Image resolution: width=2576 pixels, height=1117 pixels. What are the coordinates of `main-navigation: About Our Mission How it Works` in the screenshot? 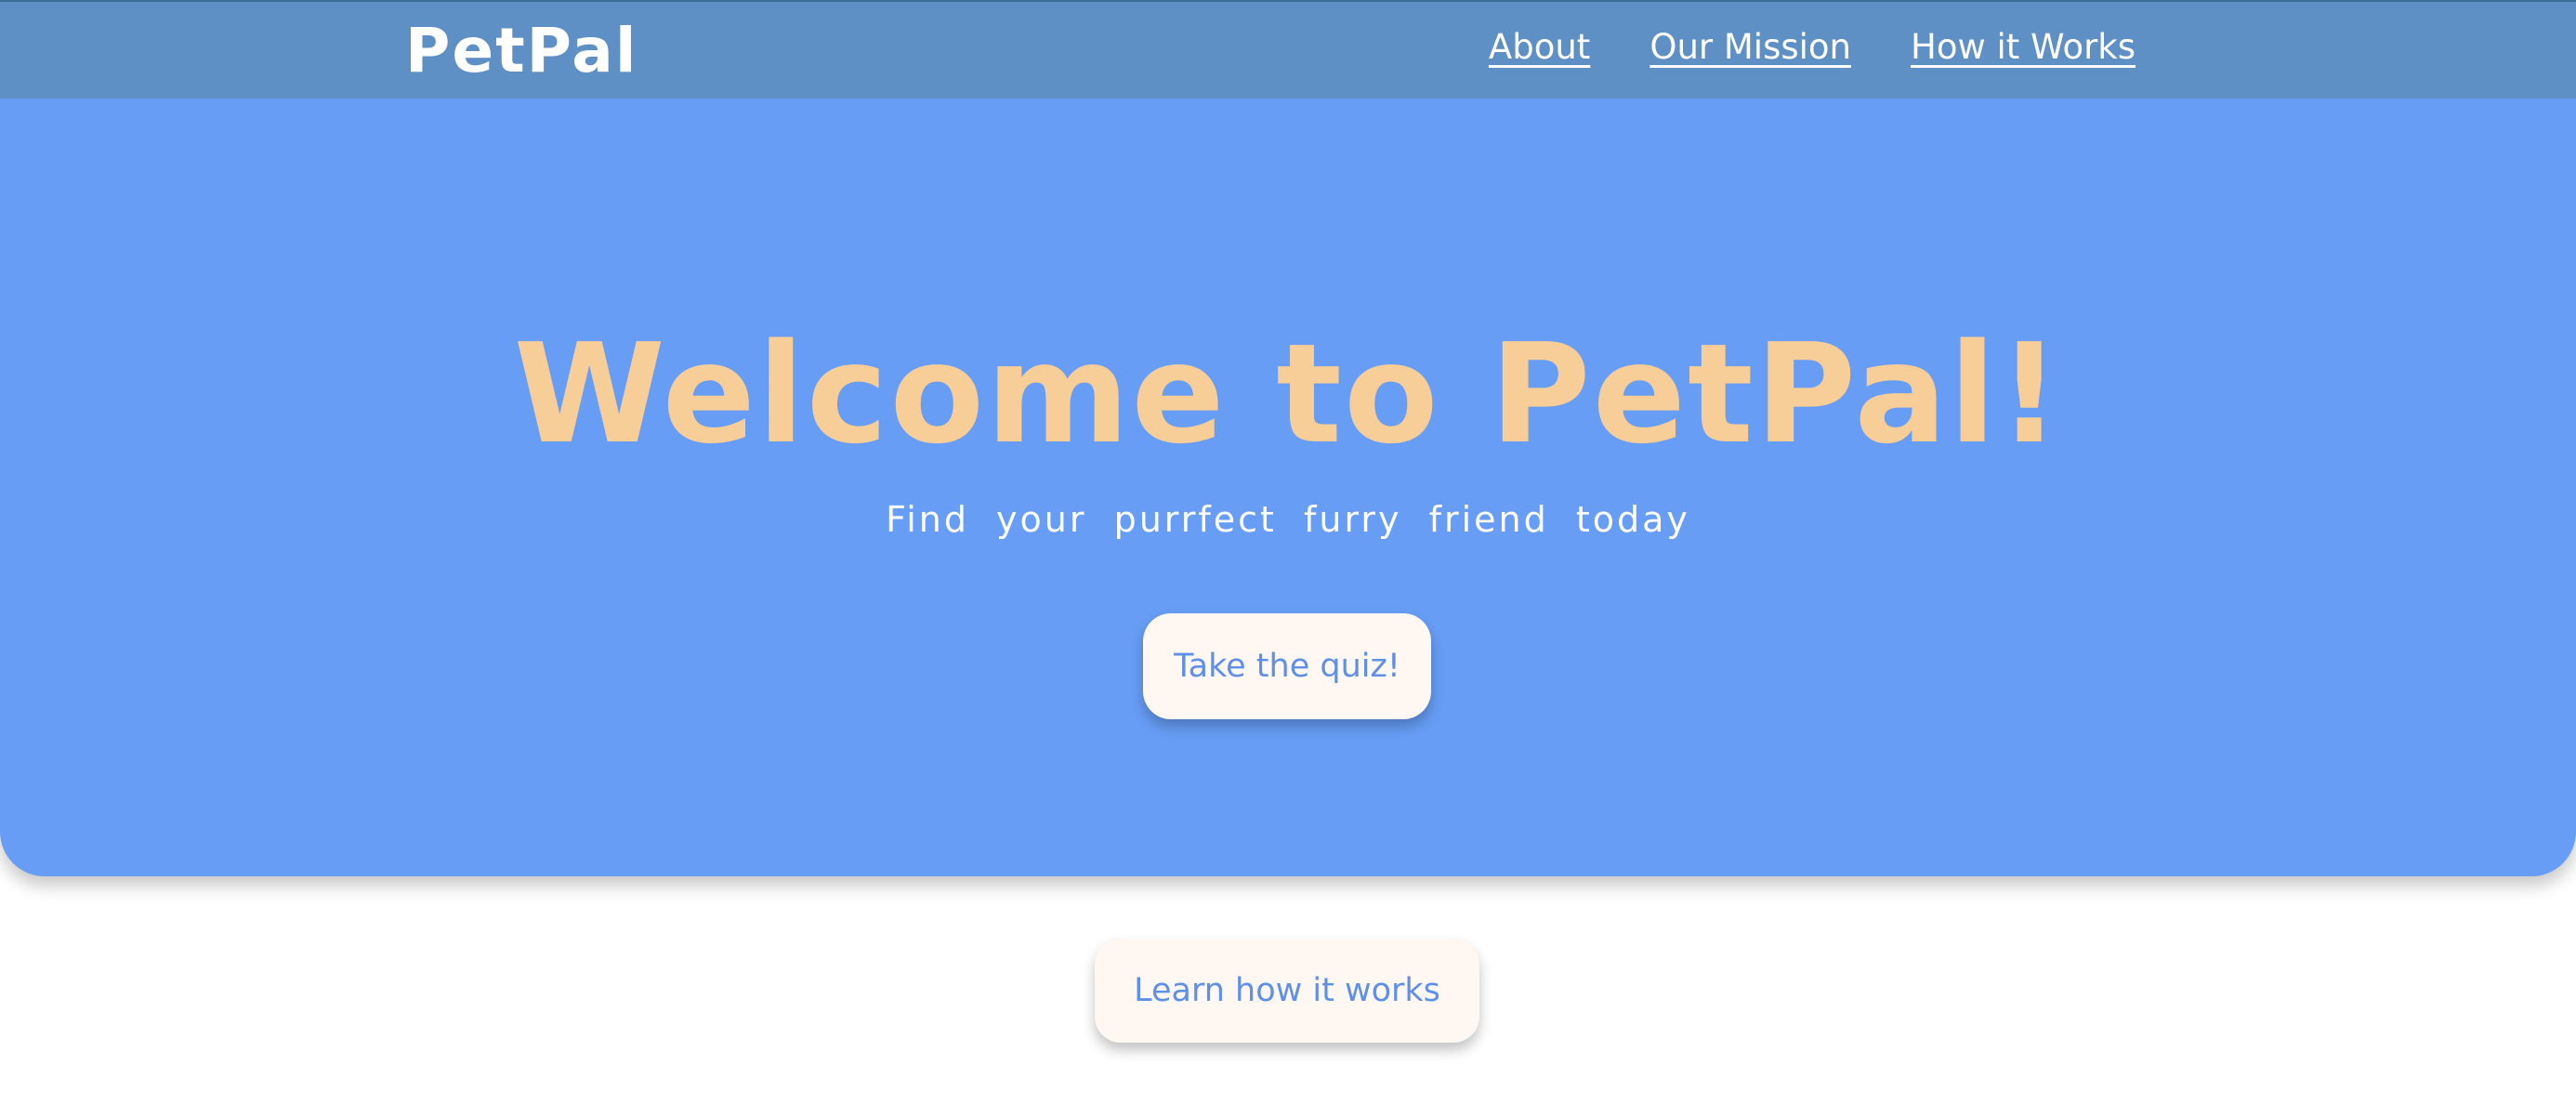 It's located at (1812, 47).